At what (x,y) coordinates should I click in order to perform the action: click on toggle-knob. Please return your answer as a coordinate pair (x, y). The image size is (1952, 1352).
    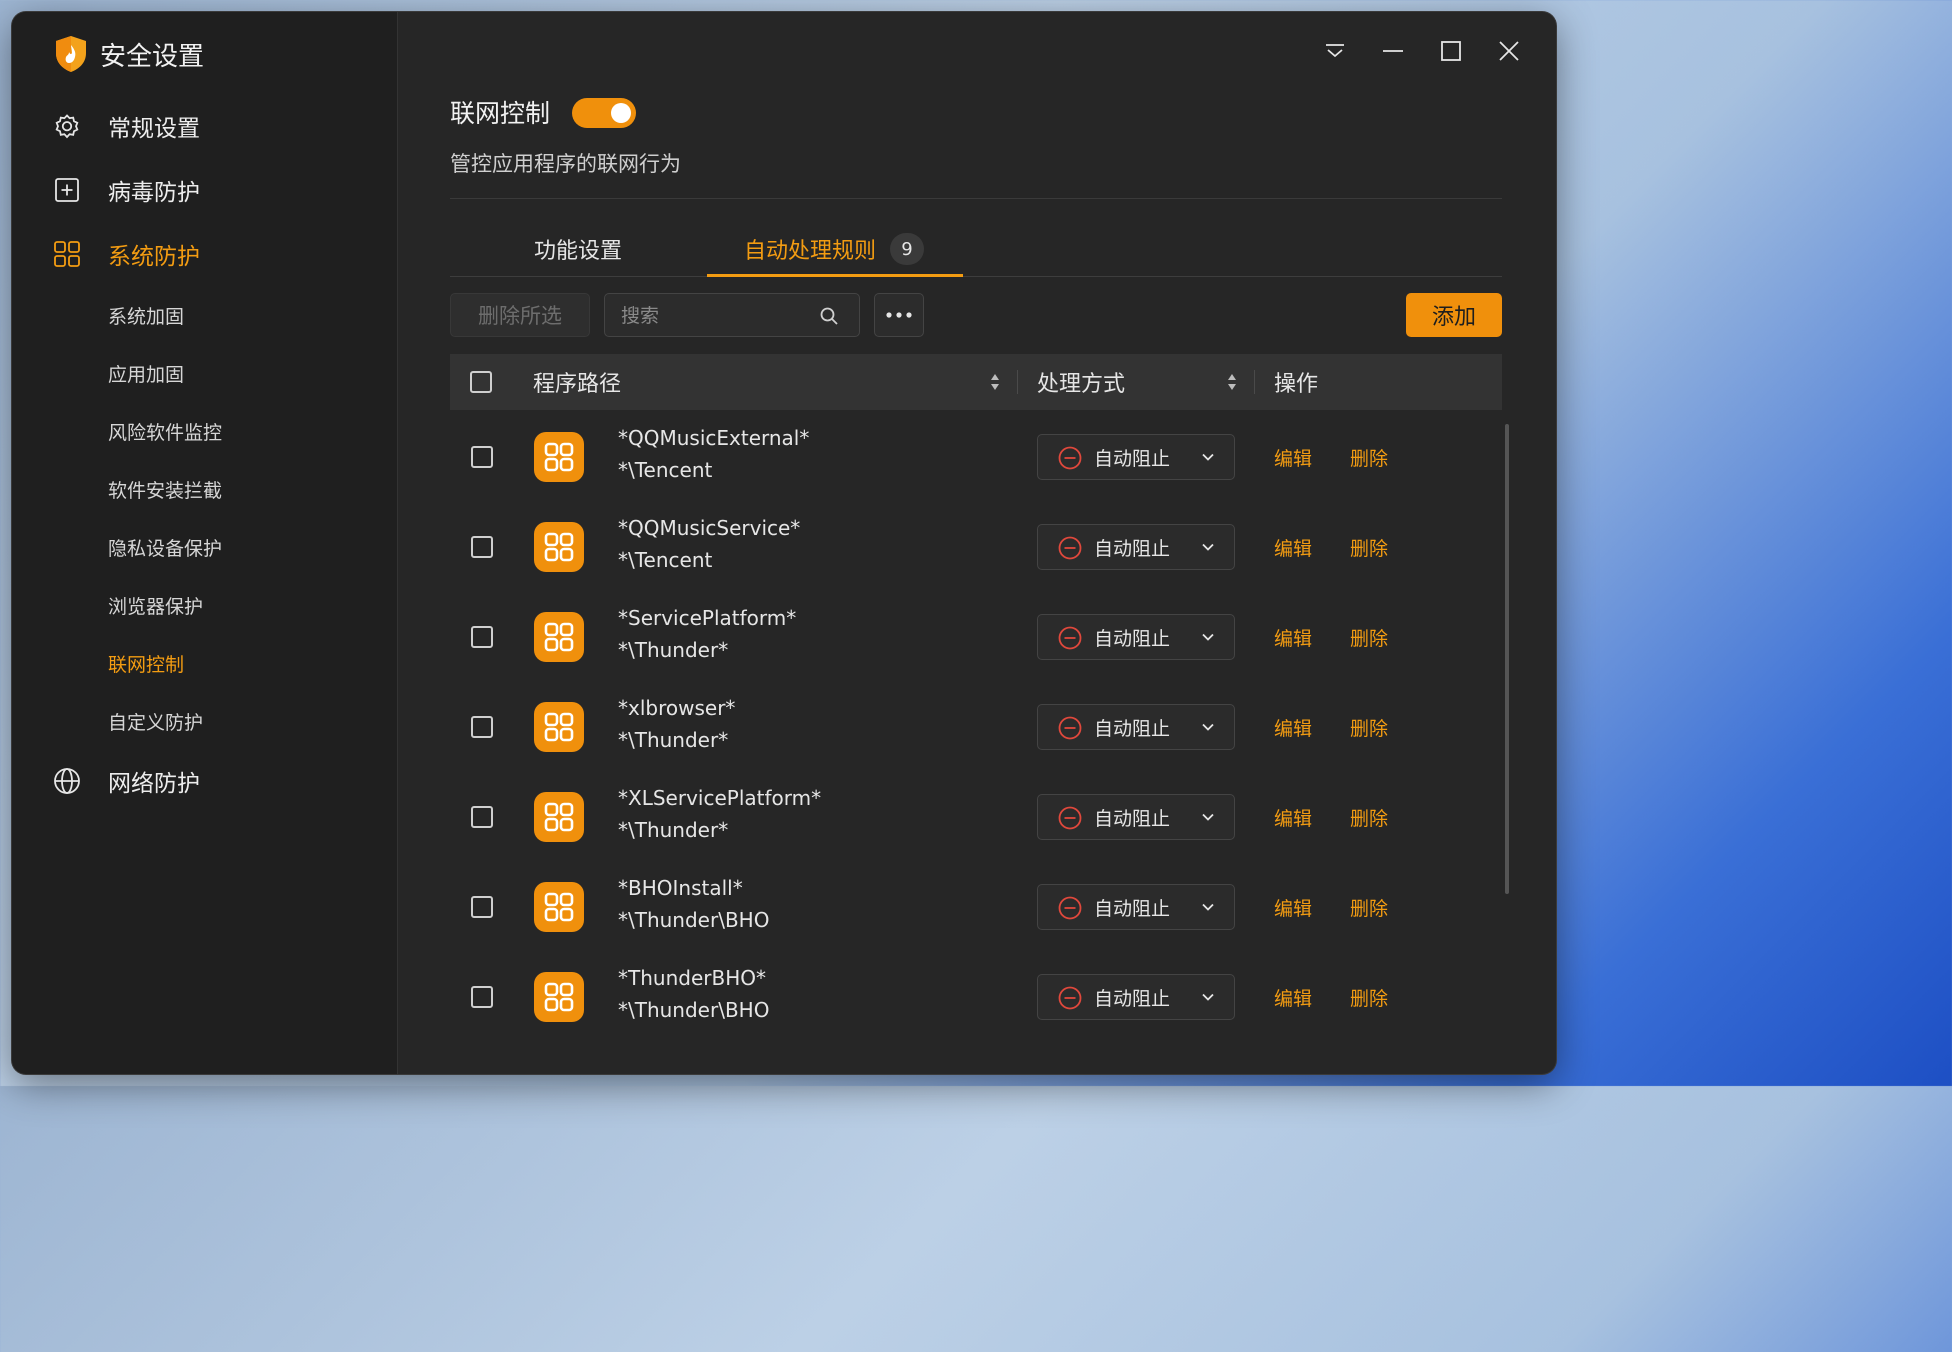
    Looking at the image, I should click on (621, 113).